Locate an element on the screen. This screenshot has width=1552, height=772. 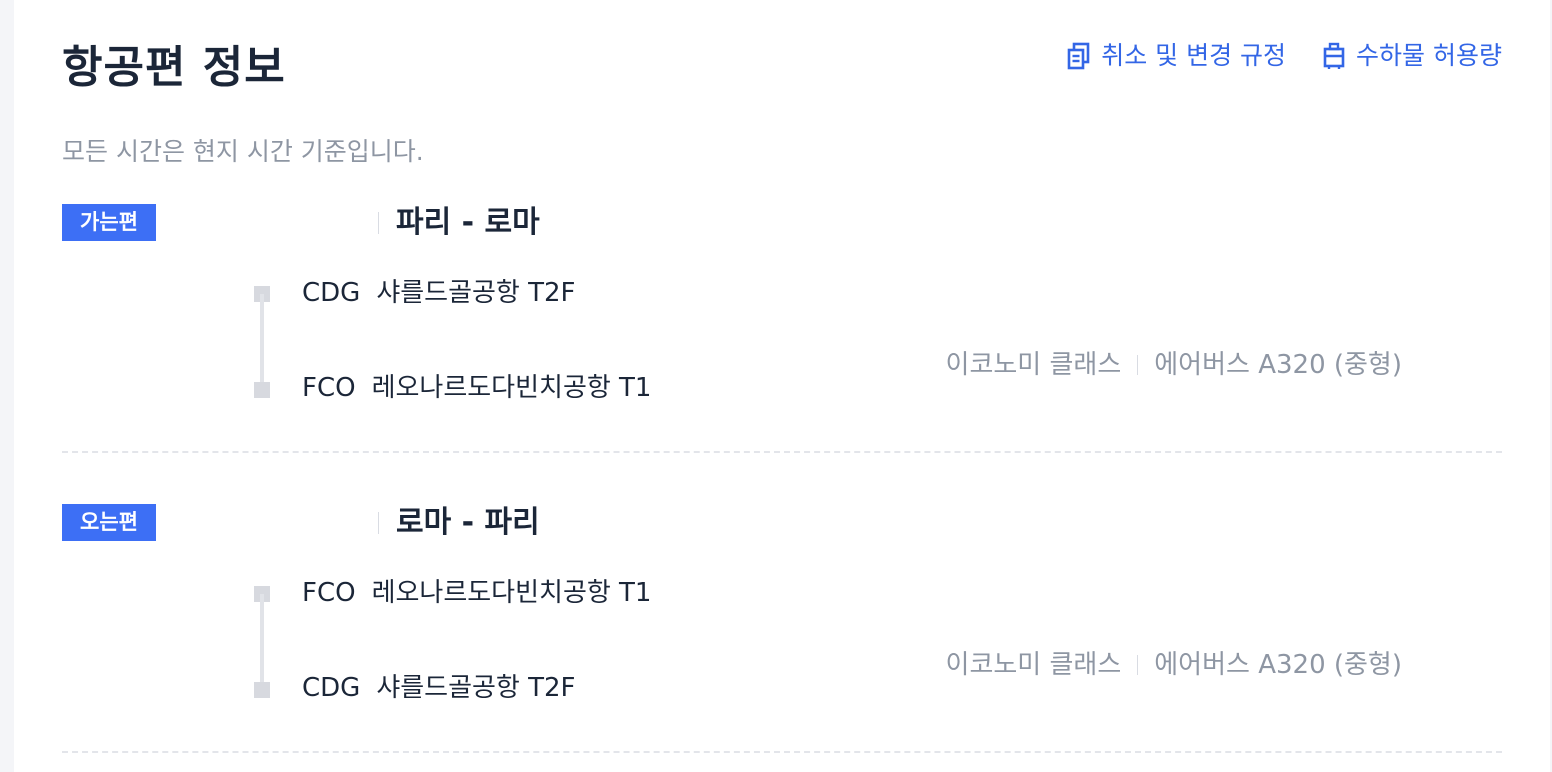
arrival-stop: FCO 레오나르도다빈치공항 T1 is located at coordinates (476, 388).